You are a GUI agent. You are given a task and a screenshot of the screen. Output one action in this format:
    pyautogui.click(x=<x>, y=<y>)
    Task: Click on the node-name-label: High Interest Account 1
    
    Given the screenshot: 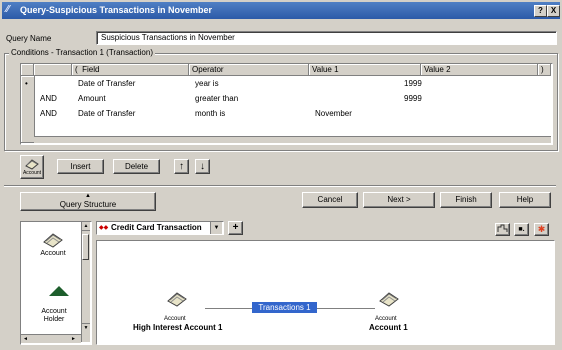 What is the action you would take?
    pyautogui.click(x=178, y=327)
    